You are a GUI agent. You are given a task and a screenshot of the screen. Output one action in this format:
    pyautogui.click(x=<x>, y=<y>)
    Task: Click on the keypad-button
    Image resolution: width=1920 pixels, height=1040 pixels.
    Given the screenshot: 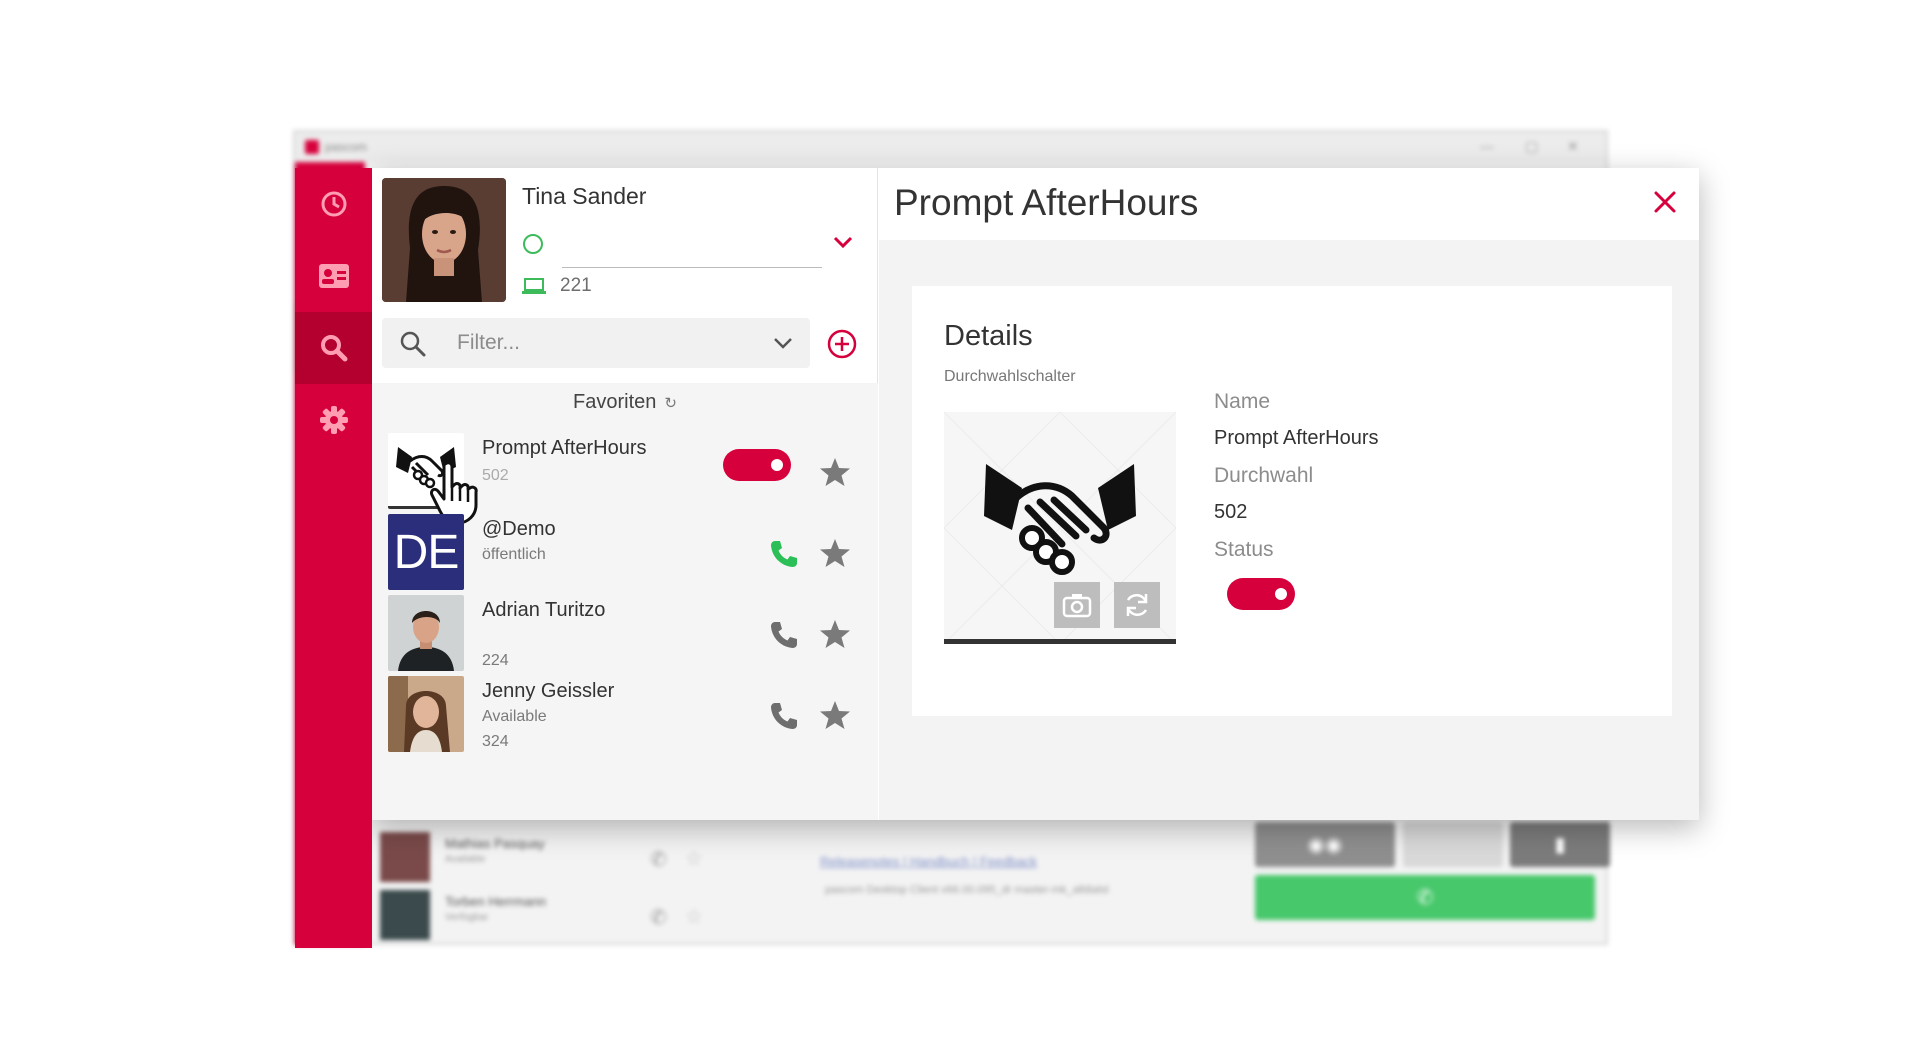 What is the action you would take?
    pyautogui.click(x=1453, y=844)
    